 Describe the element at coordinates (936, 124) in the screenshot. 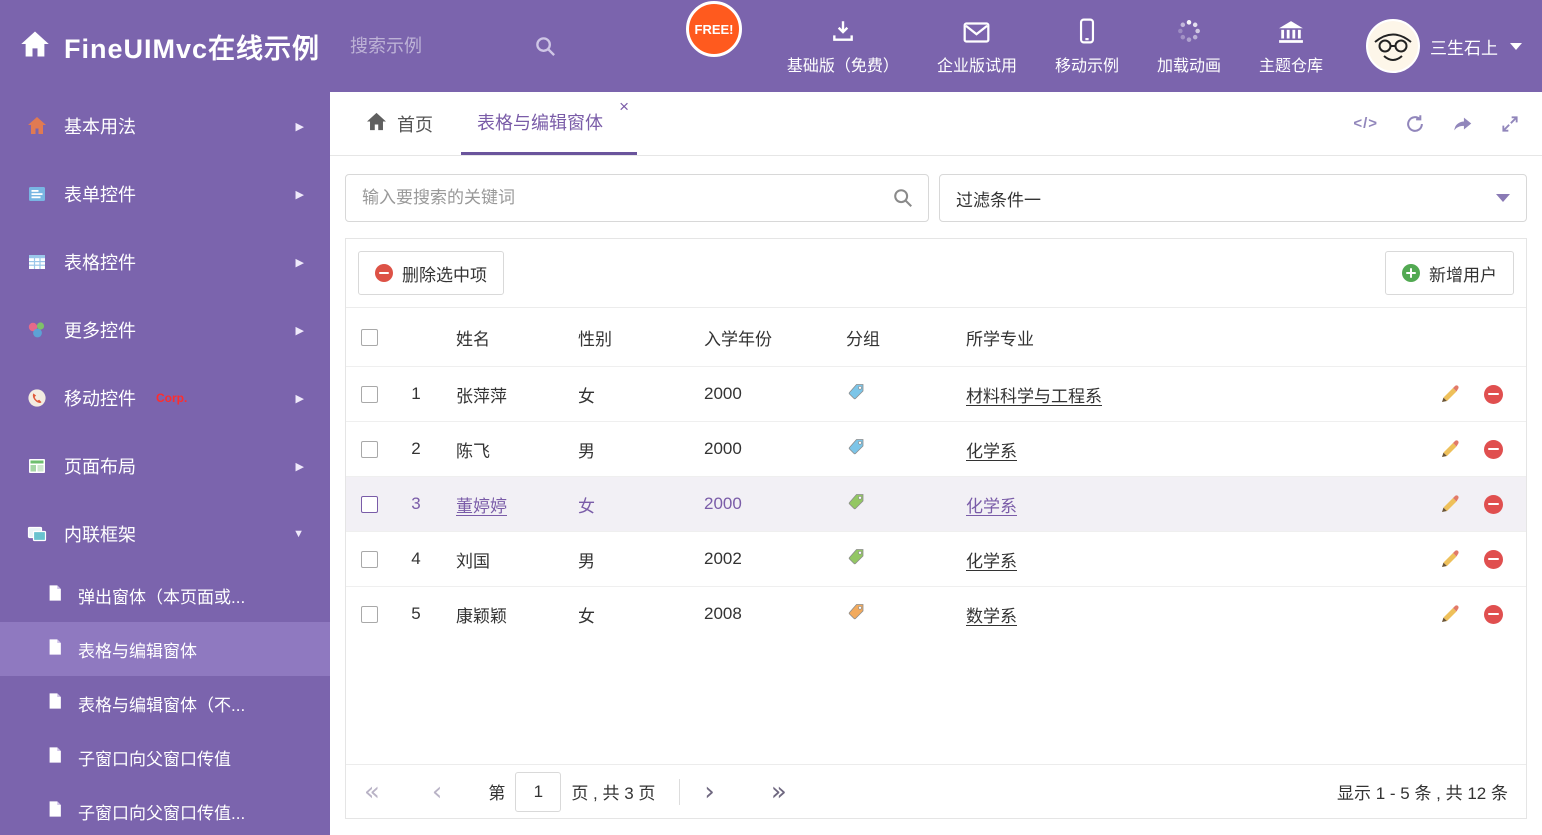

I see `tab-bar: 首页 表格与编辑窗体 × </>` at that location.